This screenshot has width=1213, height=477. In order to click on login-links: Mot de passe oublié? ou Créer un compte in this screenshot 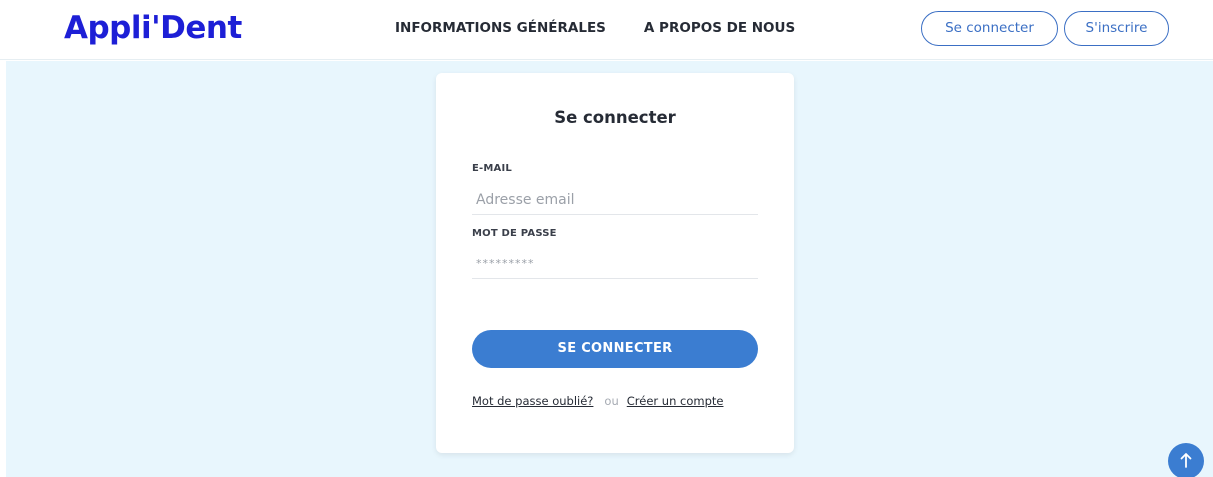, I will do `click(617, 401)`.